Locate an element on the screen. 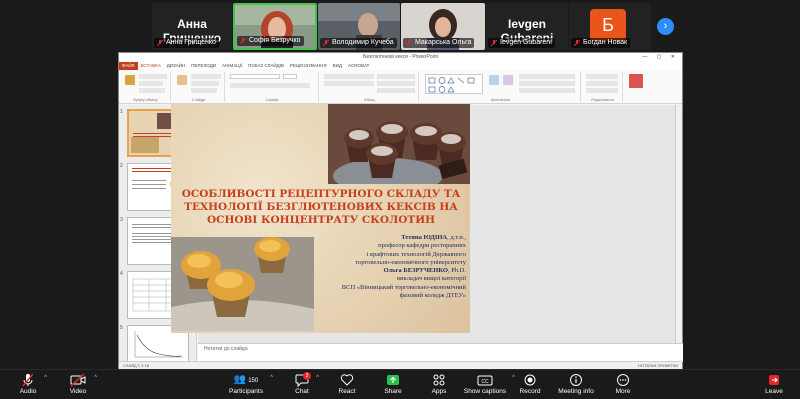 The width and height of the screenshot is (800, 399). arrange-icon is located at coordinates (494, 80).